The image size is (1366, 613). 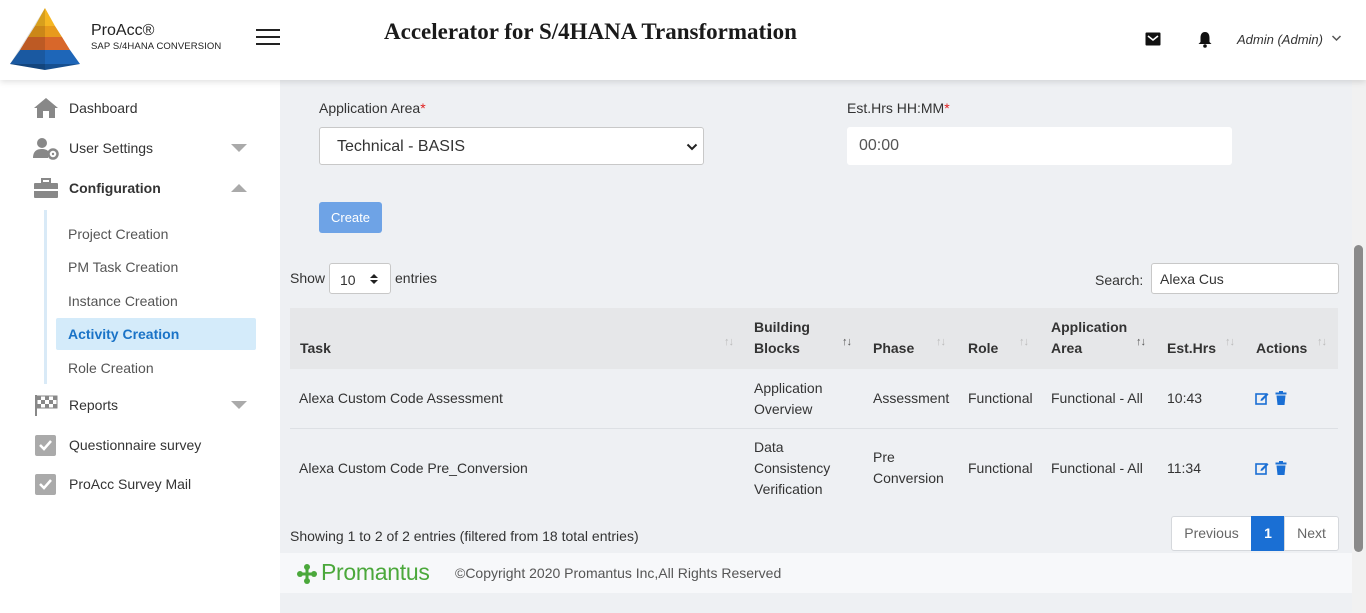 I want to click on col-header-role: Role, so click(x=983, y=348).